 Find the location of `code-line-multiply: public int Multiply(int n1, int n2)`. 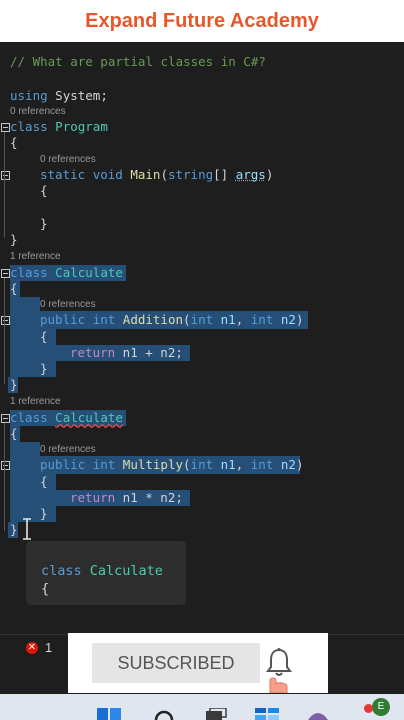

code-line-multiply: public int Multiply(int n1, int n2) is located at coordinates (172, 464).